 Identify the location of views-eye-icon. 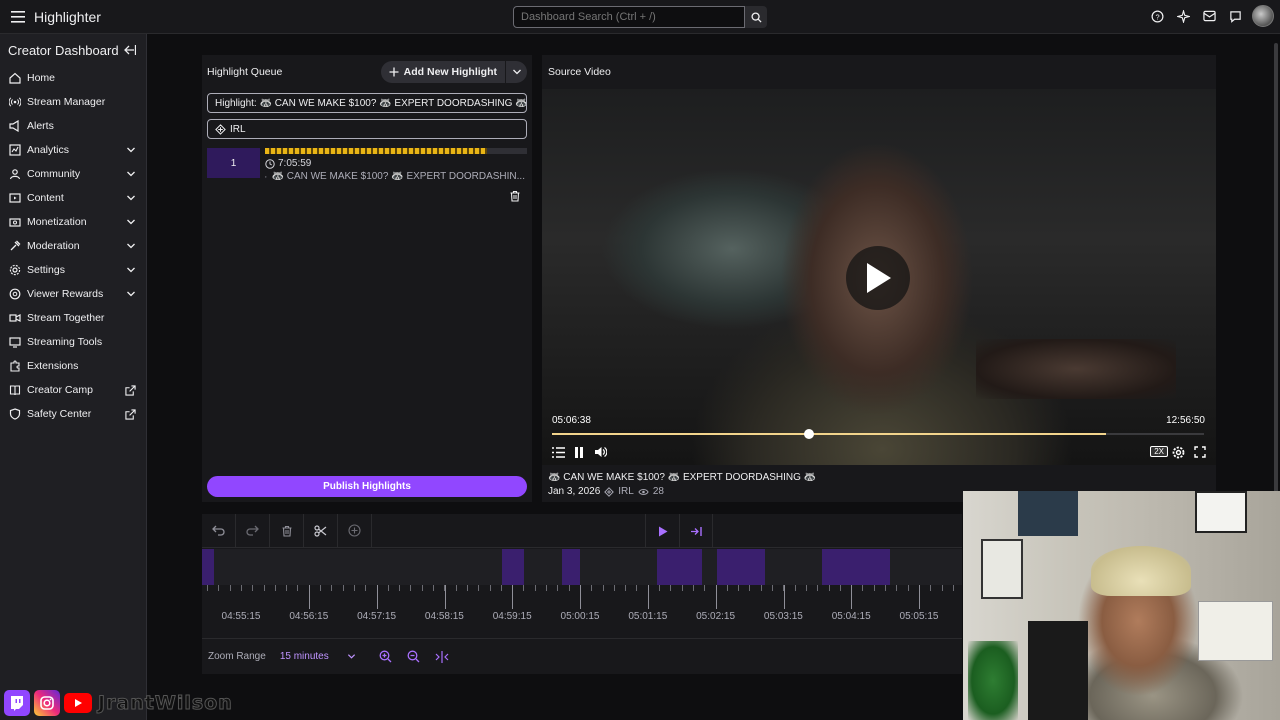
(643, 491).